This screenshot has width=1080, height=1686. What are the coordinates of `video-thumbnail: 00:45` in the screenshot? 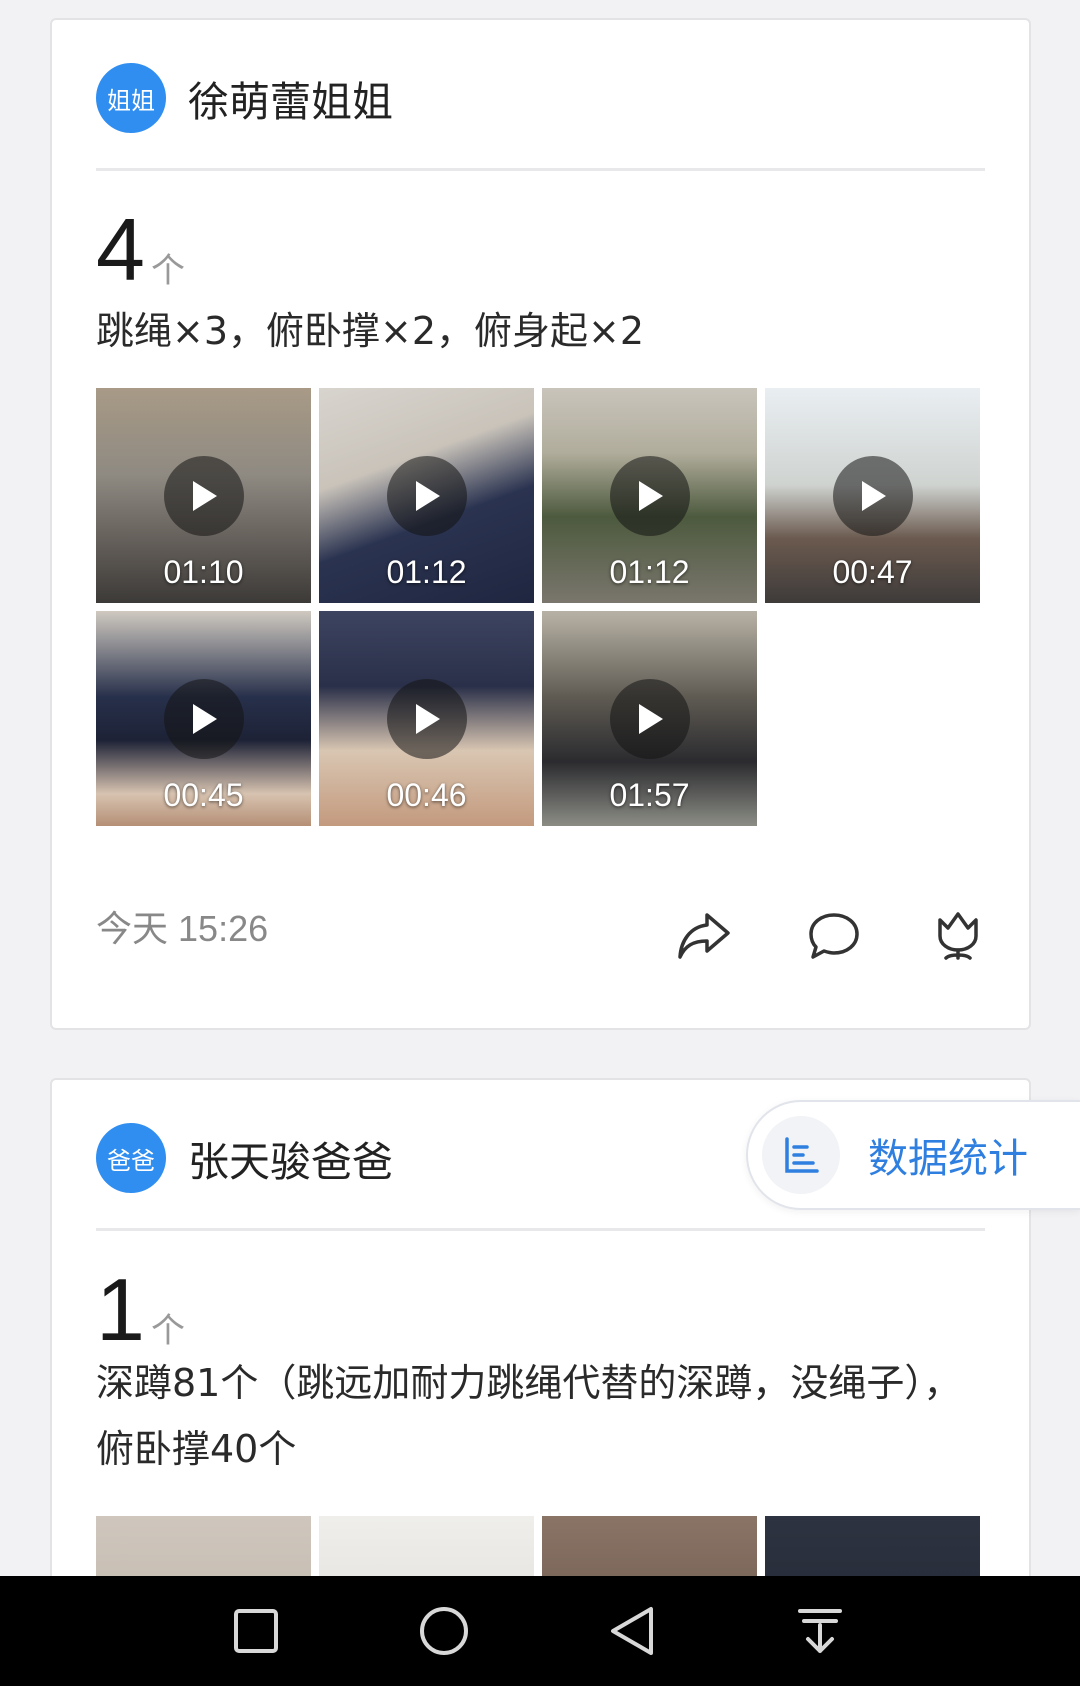 It's located at (203, 718).